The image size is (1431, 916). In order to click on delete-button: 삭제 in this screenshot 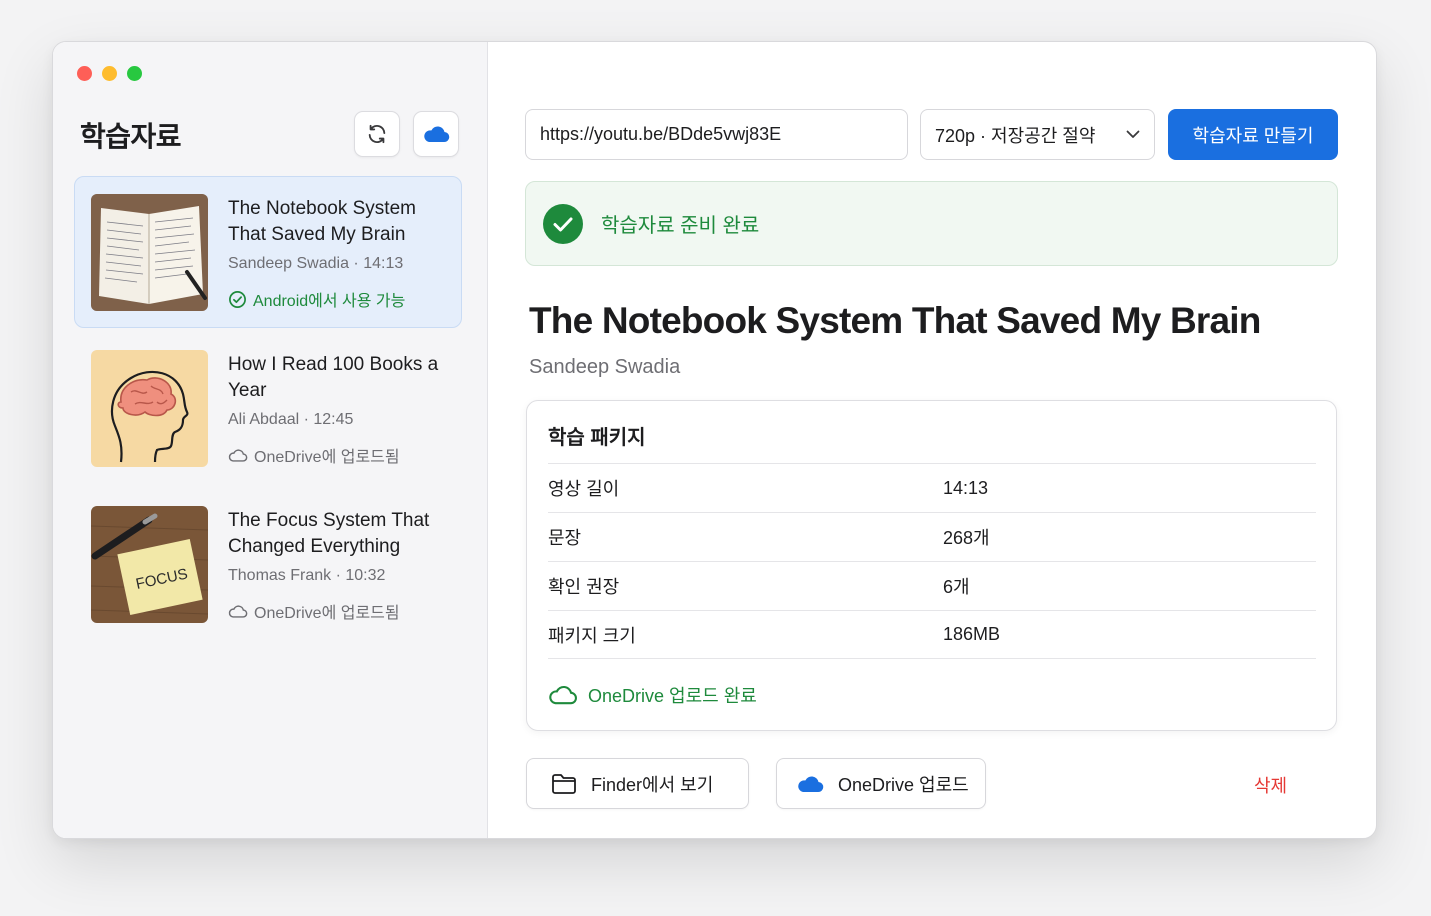, I will do `click(1270, 785)`.